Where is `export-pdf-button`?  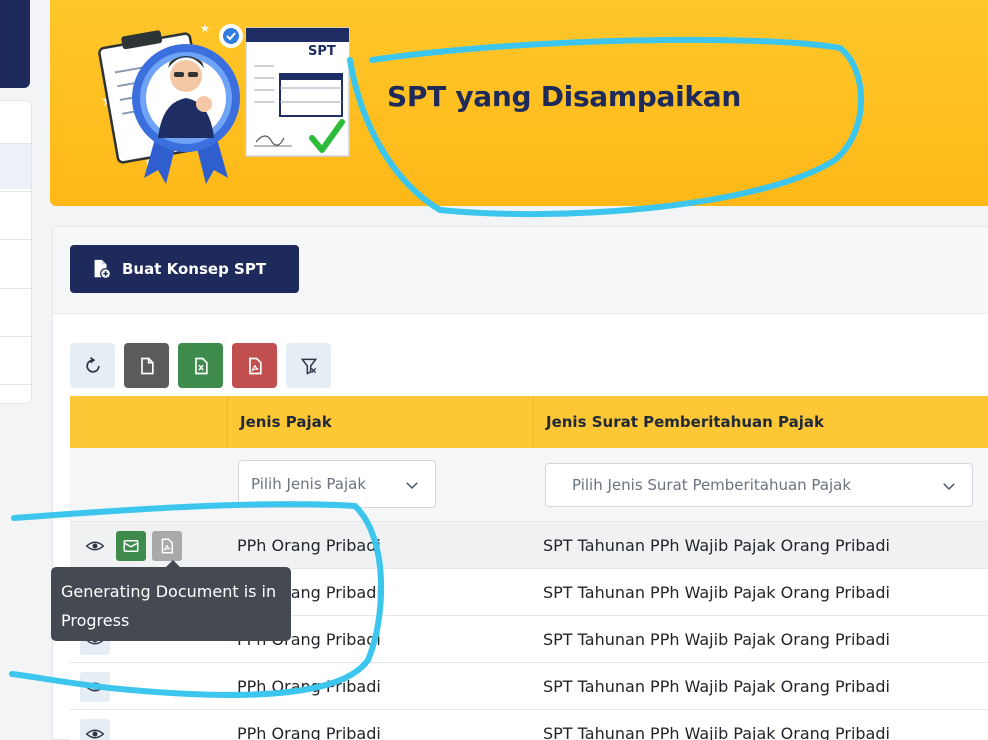 export-pdf-button is located at coordinates (254, 365).